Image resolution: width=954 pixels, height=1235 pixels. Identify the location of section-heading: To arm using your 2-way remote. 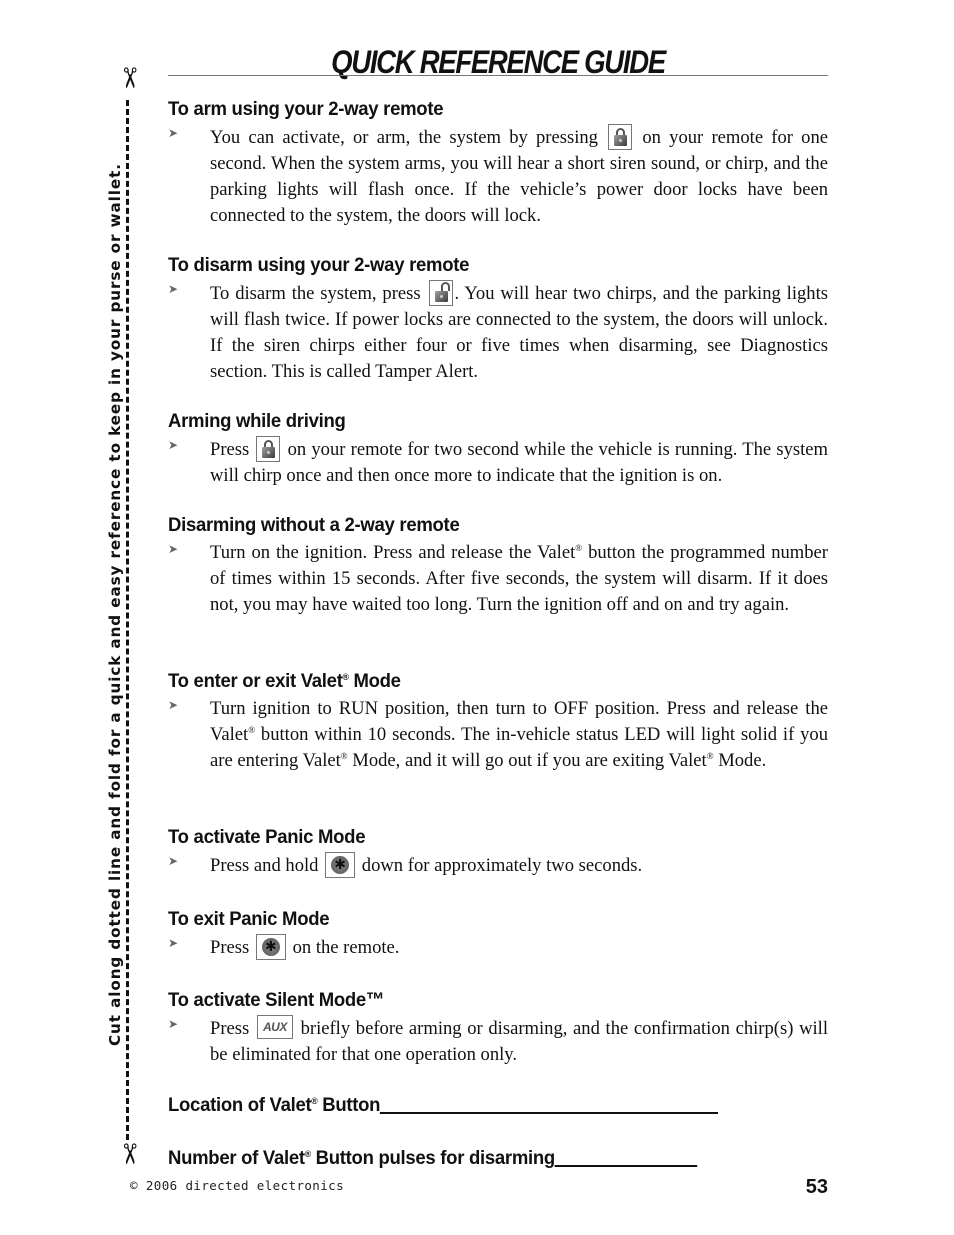
(306, 109).